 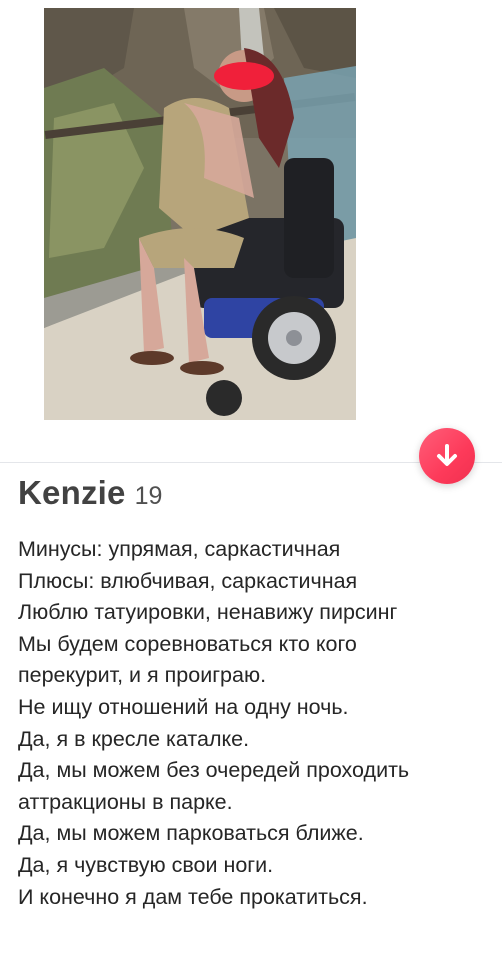 I want to click on bio-line: Минусы: упрямая, саркастичная, so click(x=179, y=549).